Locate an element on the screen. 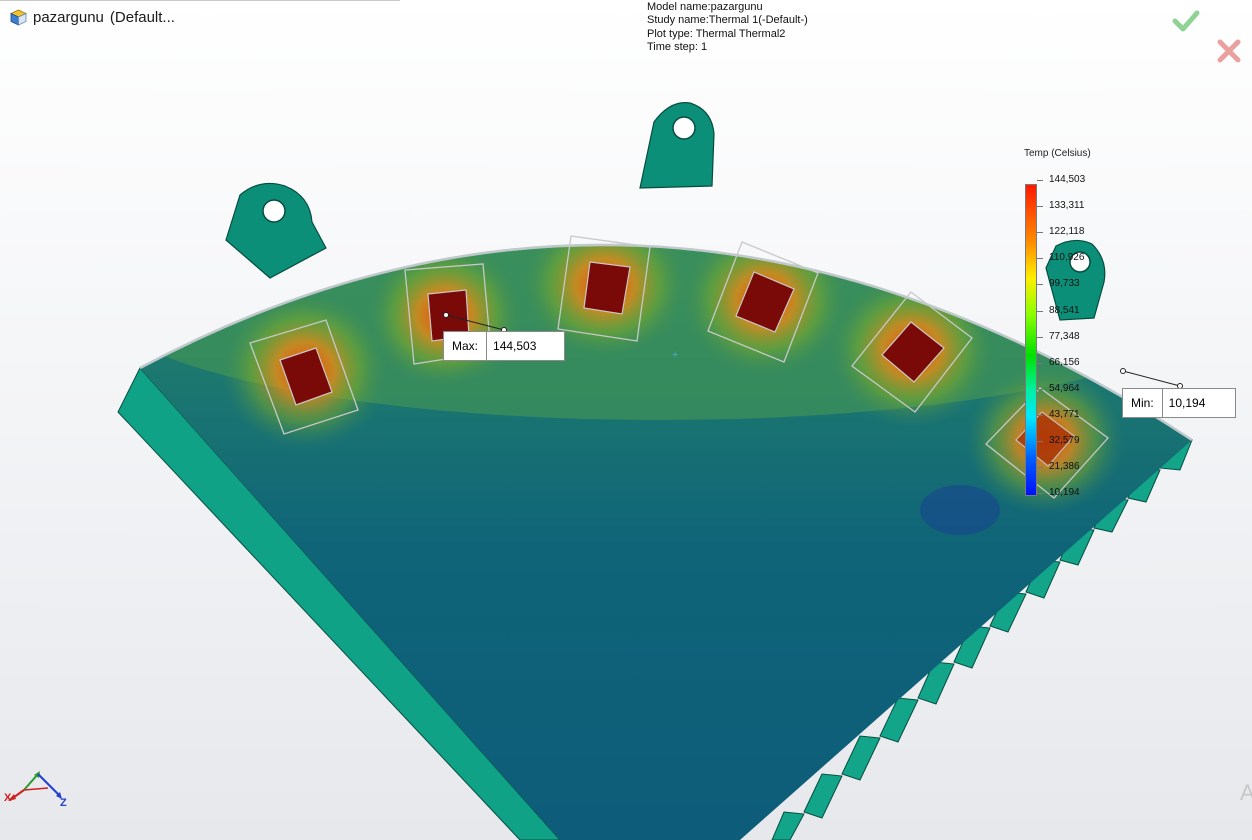  triad-z-label: Z is located at coordinates (63, 803).